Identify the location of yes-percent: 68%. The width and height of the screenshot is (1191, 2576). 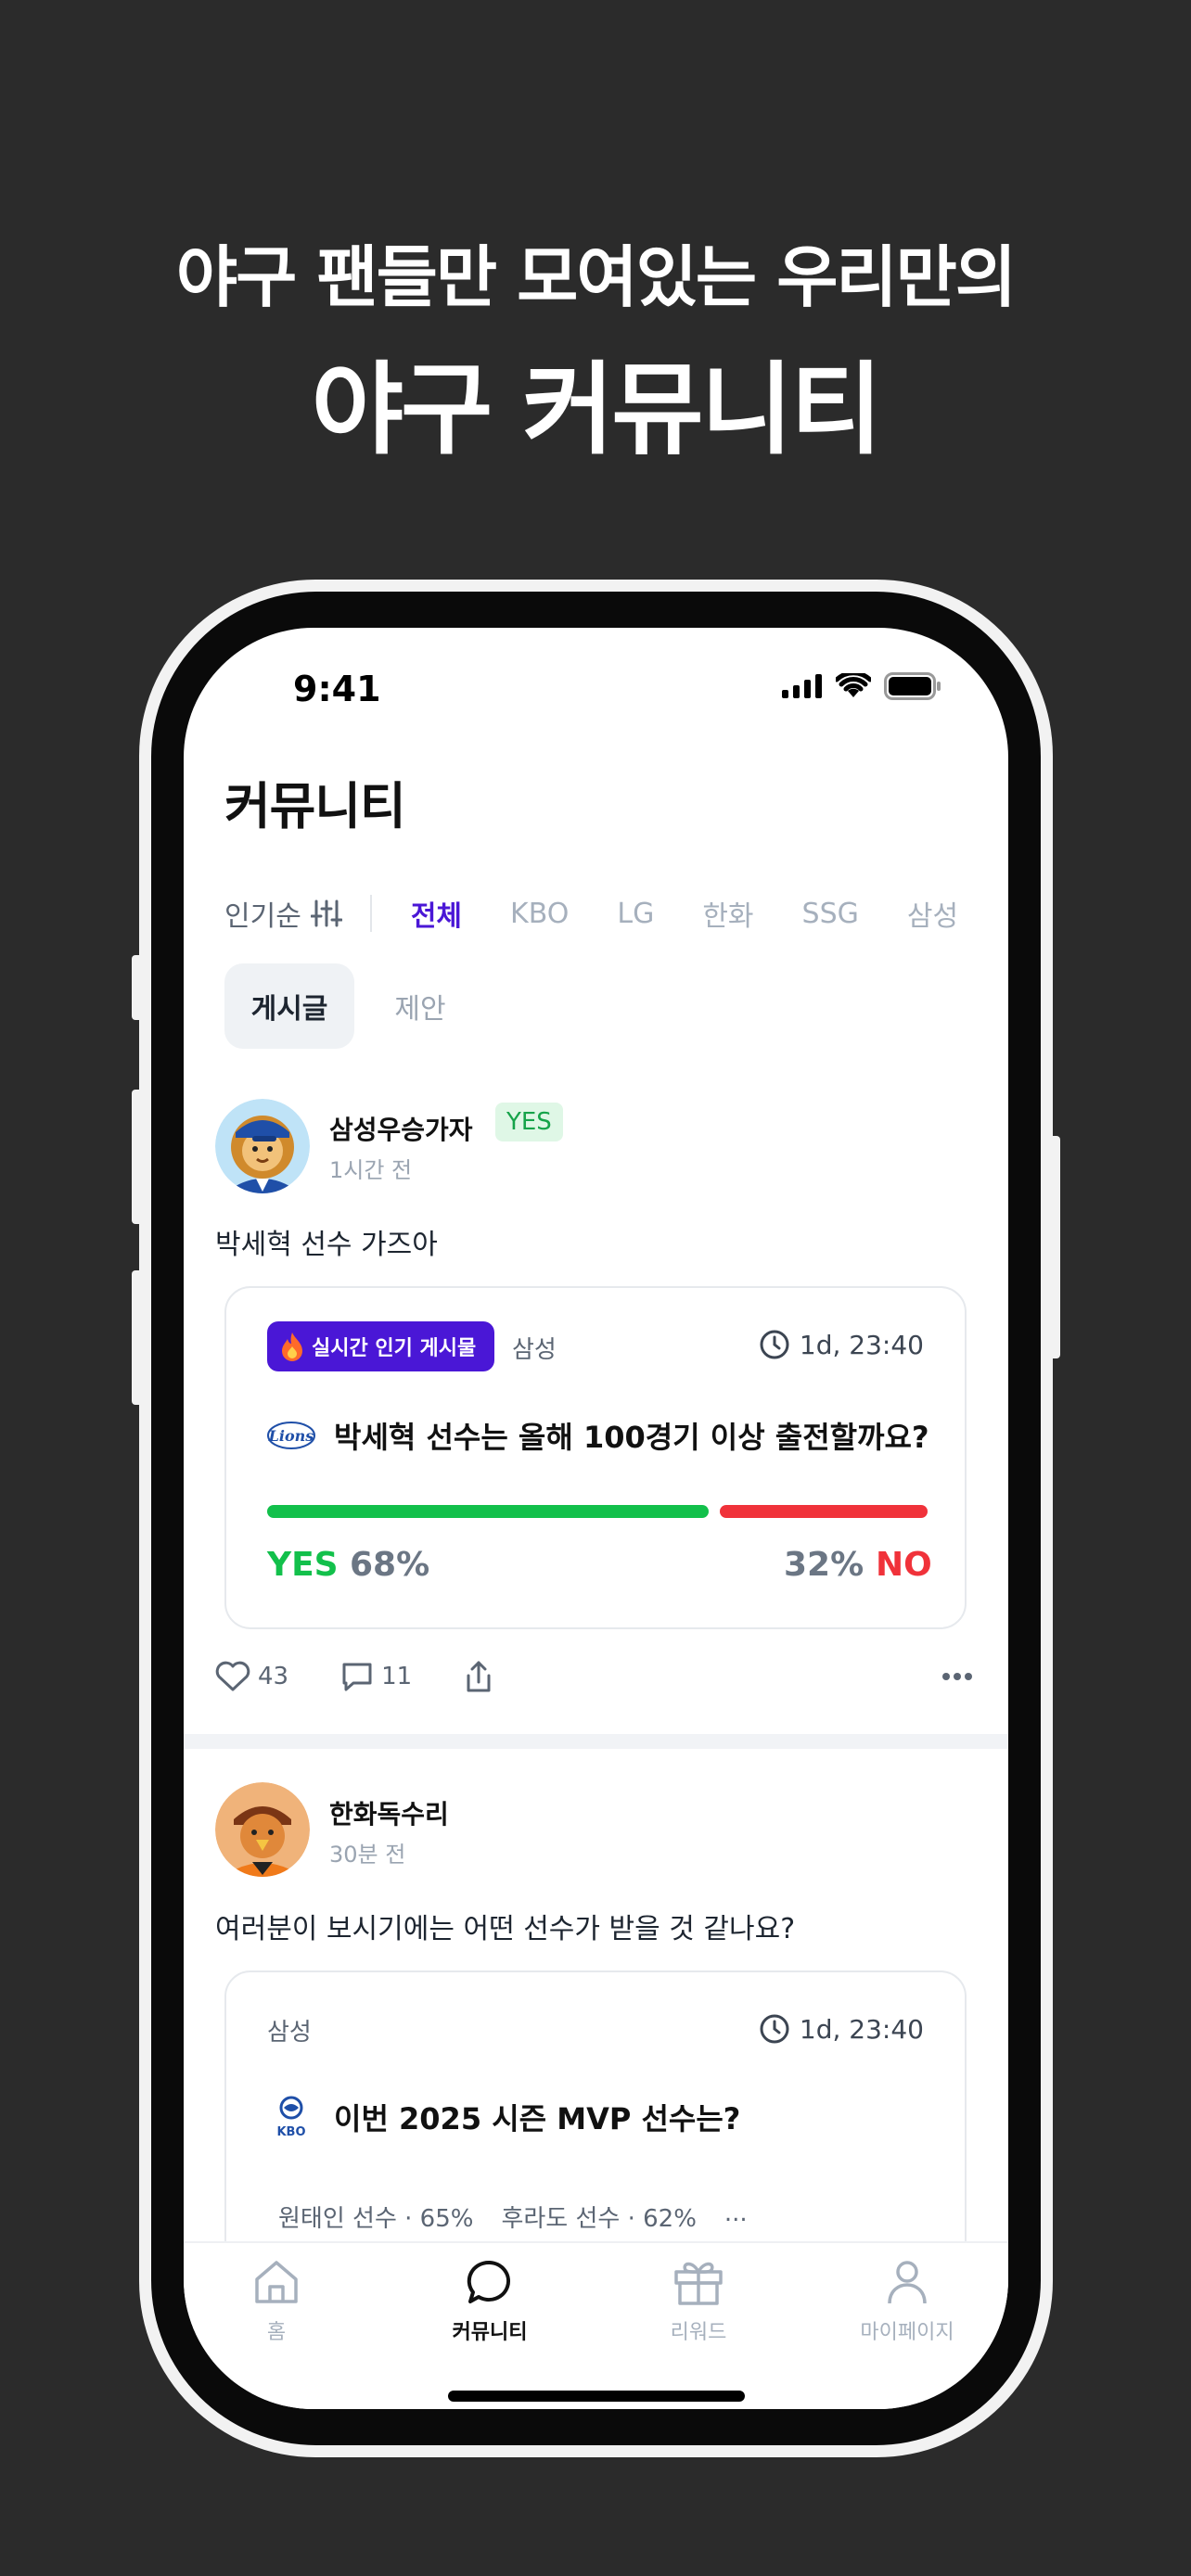
(390, 1565).